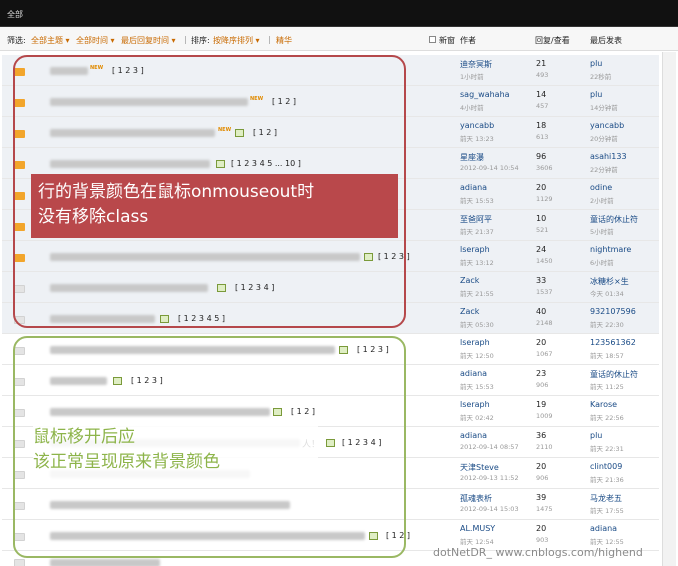 The image size is (678, 566). Describe the element at coordinates (609, 281) in the screenshot. I see `last-poster-link: 冰糖杉×生` at that location.